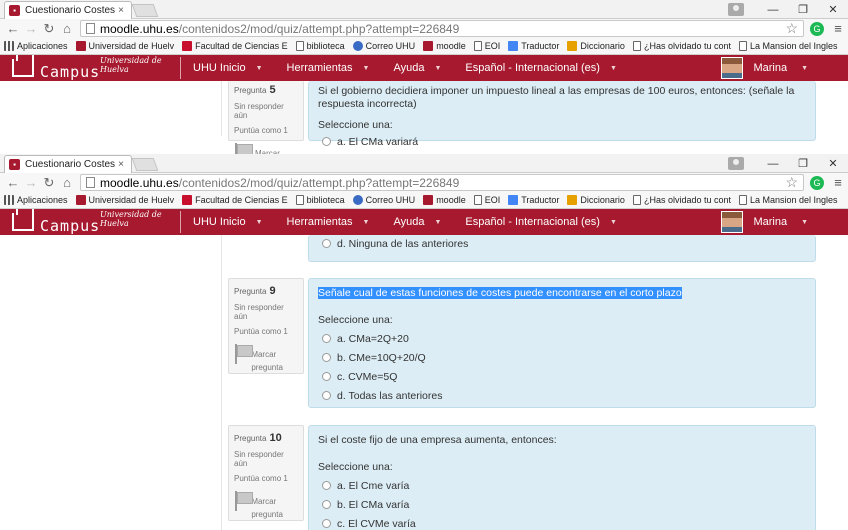  What do you see at coordinates (14, 10) in the screenshot?
I see `favicon-icon: ▪` at bounding box center [14, 10].